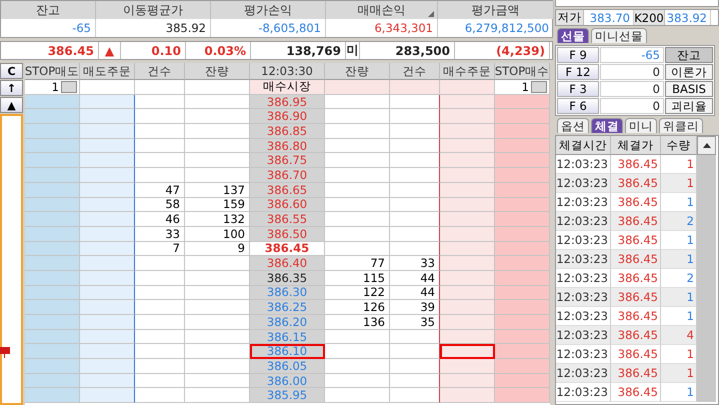 The height and width of the screenshot is (405, 719). What do you see at coordinates (706, 145) in the screenshot?
I see `scroll-up-button` at bounding box center [706, 145].